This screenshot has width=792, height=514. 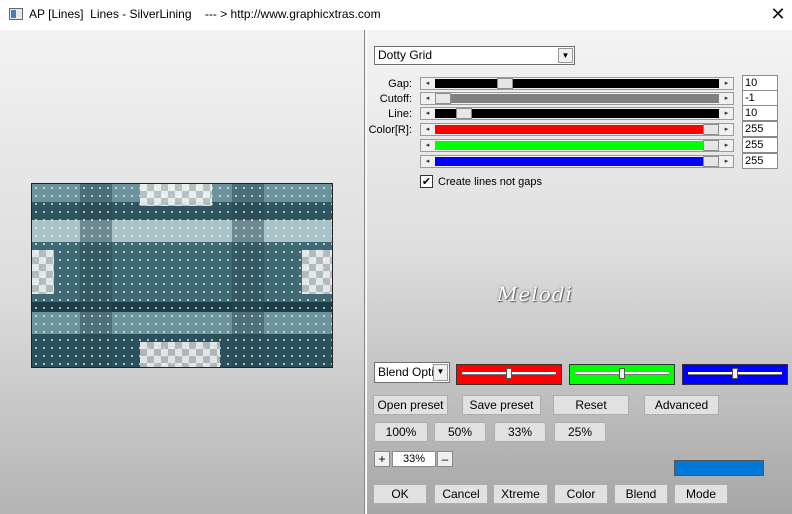 What do you see at coordinates (445, 459) in the screenshot?
I see `zoom-decrease-button: –` at bounding box center [445, 459].